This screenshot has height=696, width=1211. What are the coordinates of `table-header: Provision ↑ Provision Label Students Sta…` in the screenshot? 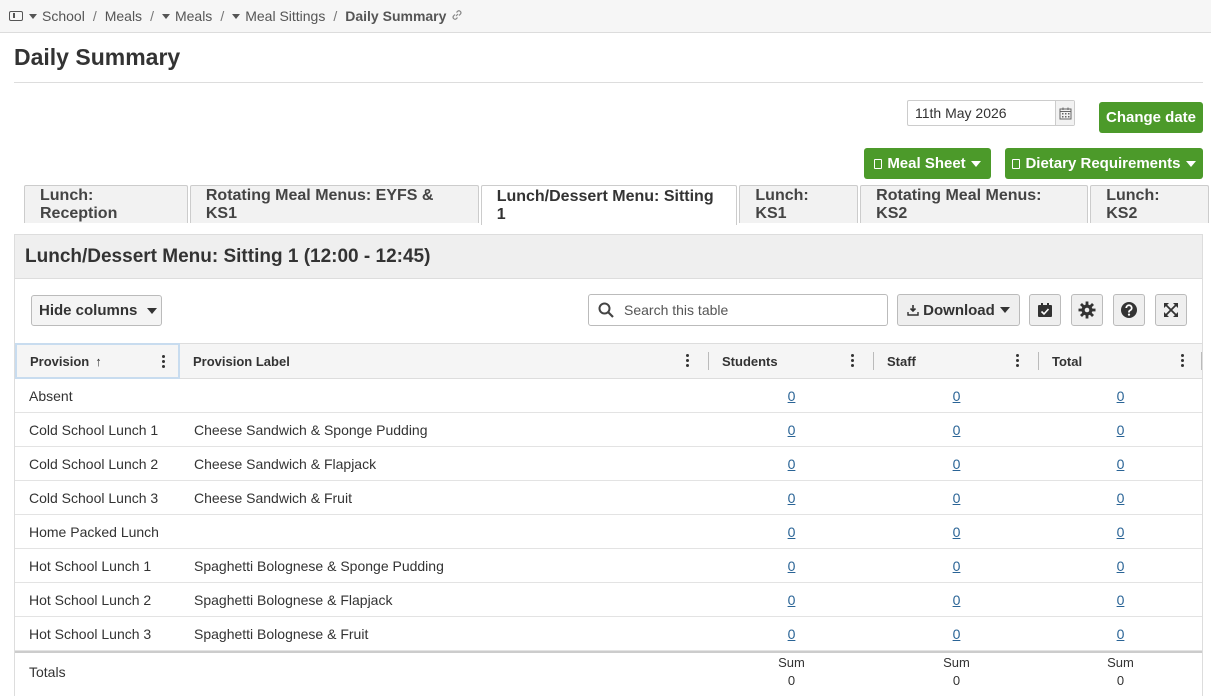 It's located at (608, 361).